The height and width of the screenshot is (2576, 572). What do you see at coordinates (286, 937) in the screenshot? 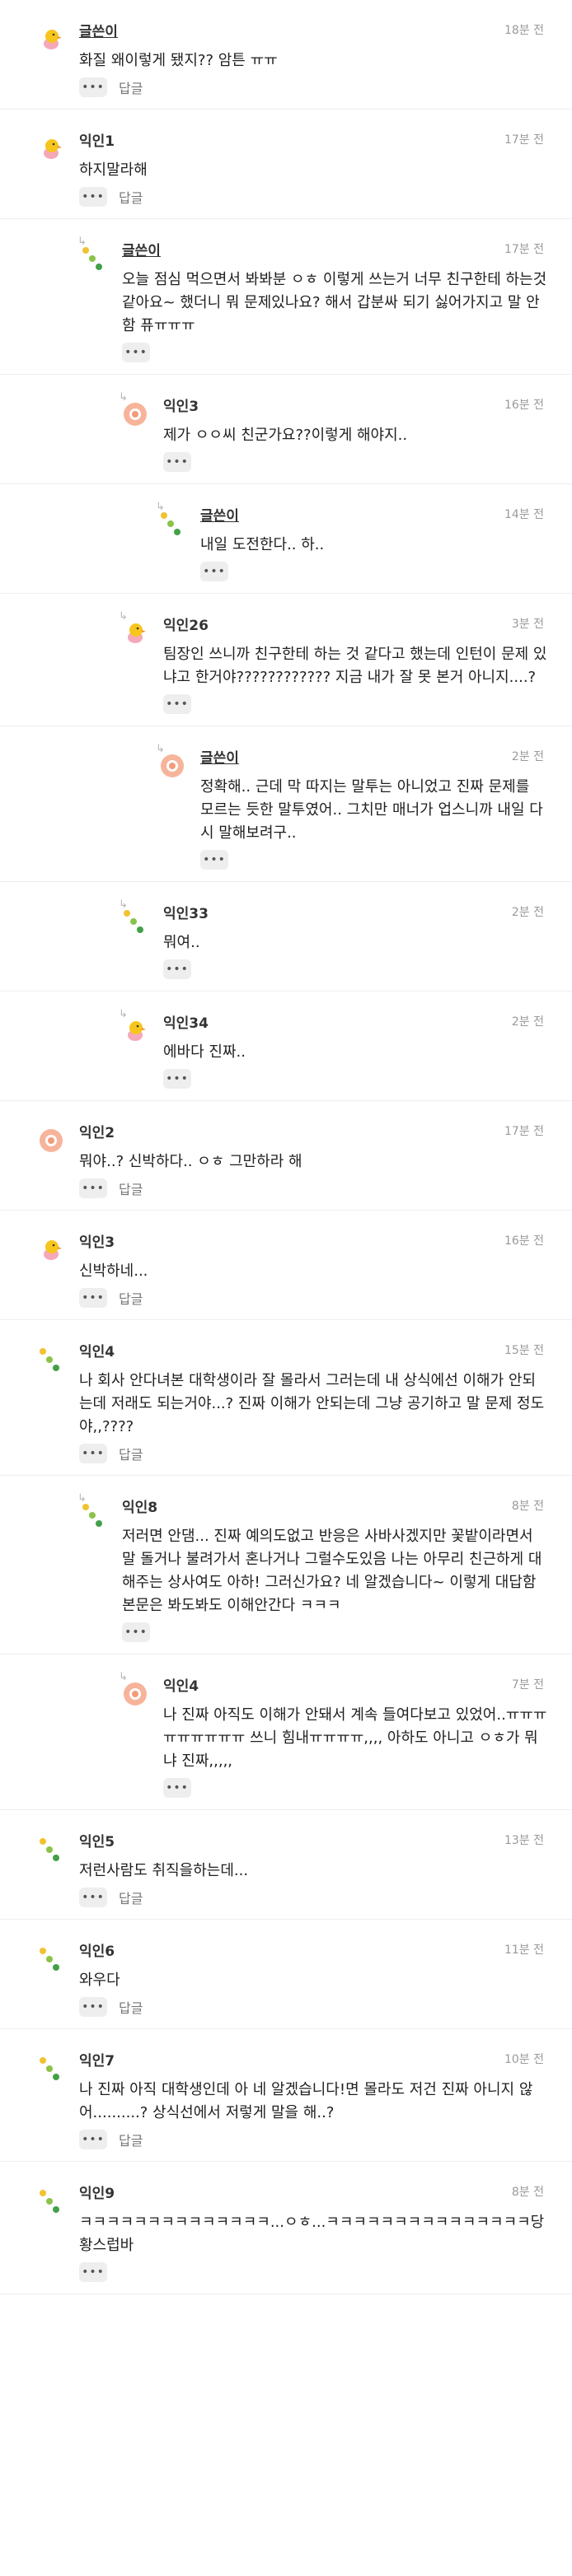
I see `comment: ↳ 익인33 2분 전 뭐여.. •••` at bounding box center [286, 937].